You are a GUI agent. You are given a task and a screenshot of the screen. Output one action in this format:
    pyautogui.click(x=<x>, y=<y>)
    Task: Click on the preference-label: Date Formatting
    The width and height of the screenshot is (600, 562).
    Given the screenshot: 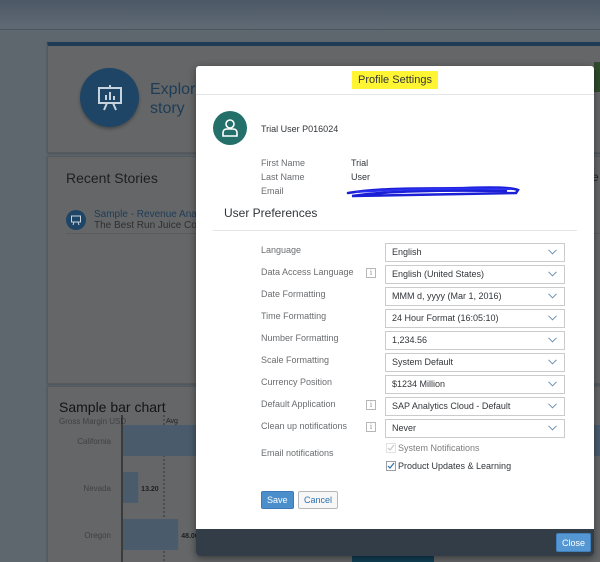 What is the action you would take?
    pyautogui.click(x=293, y=294)
    